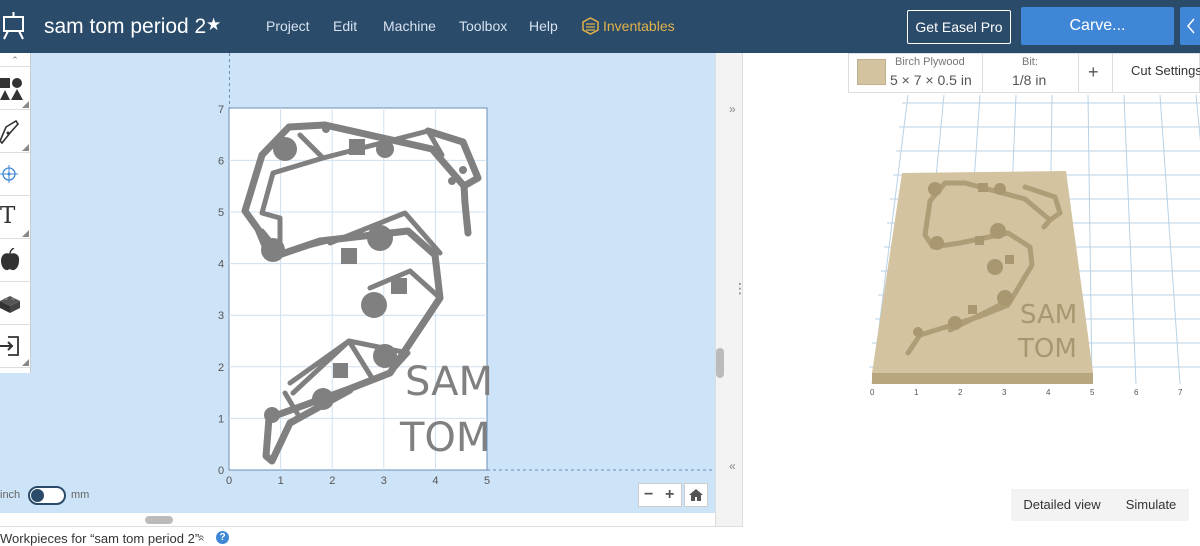  Describe the element at coordinates (740, 288) in the screenshot. I see `drag-handle-icon: ⋮` at that location.